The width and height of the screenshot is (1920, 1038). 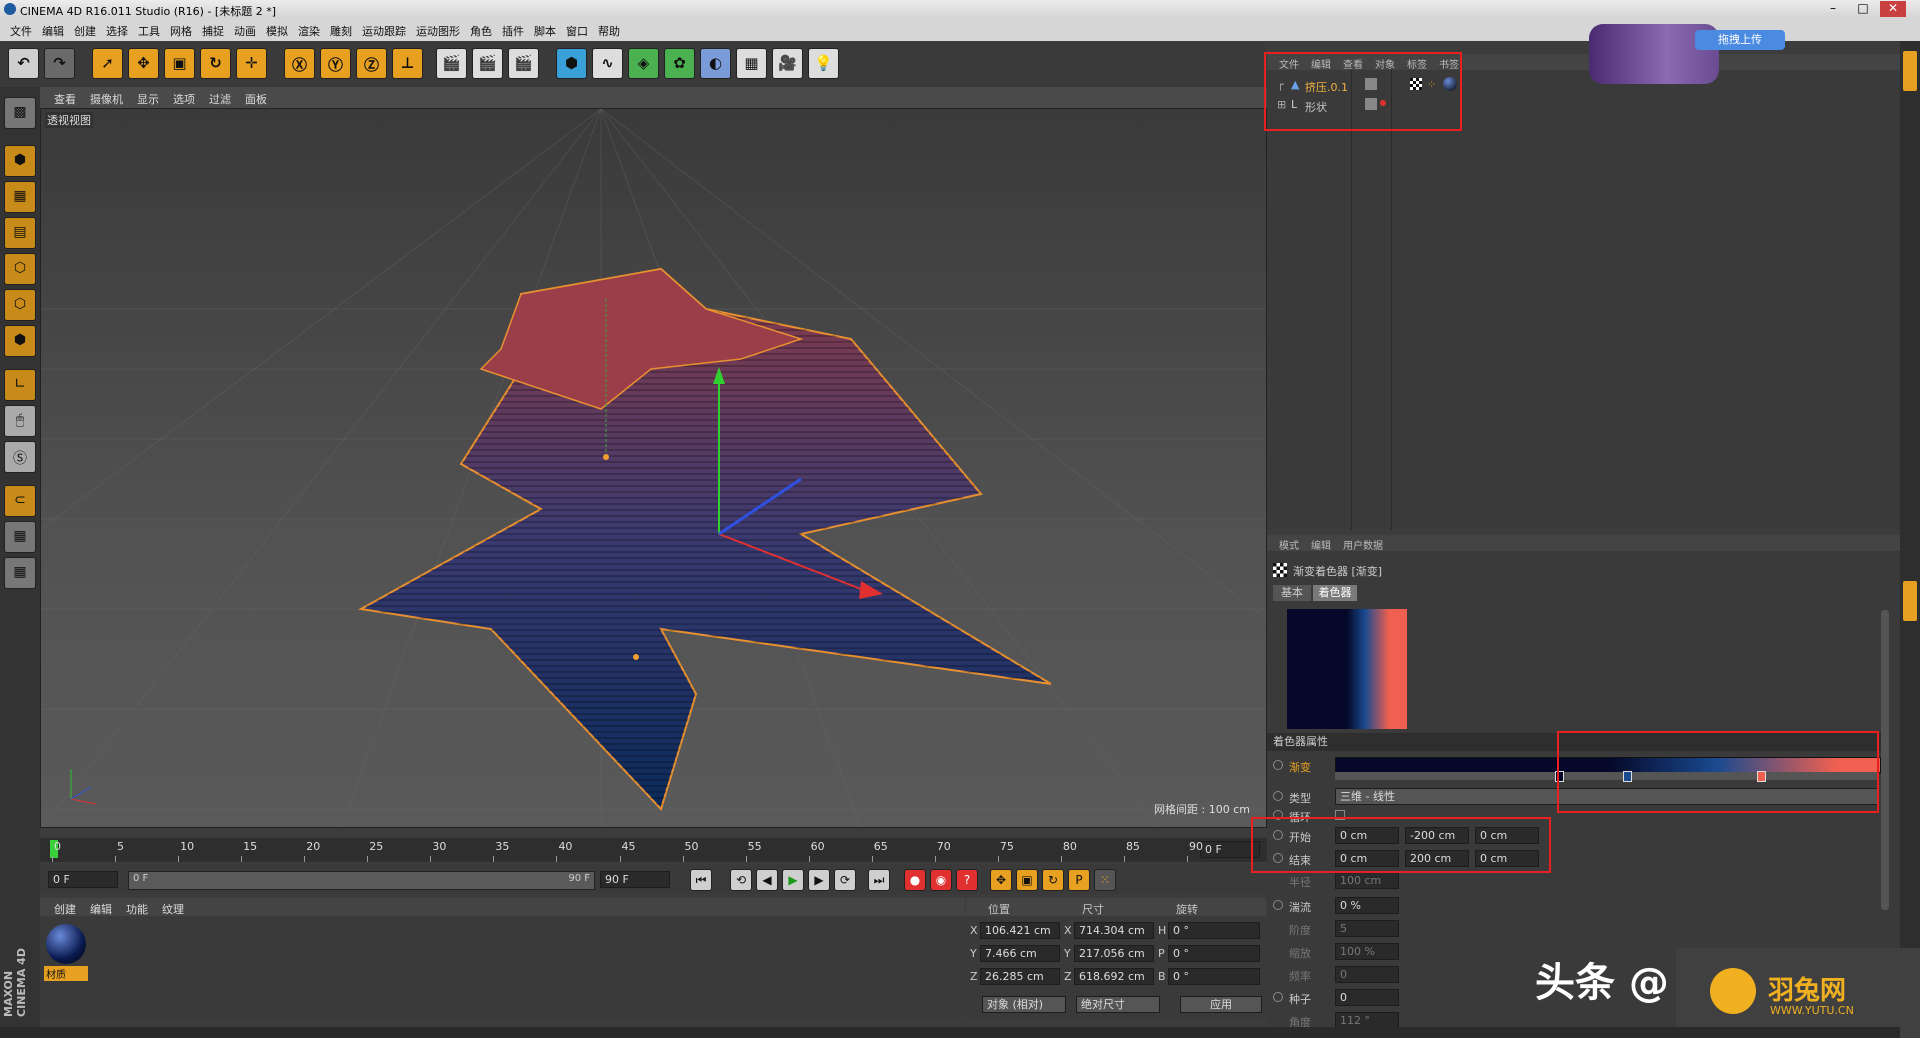 What do you see at coordinates (1367, 905) in the screenshot?
I see `turbulence-field: 0 %` at bounding box center [1367, 905].